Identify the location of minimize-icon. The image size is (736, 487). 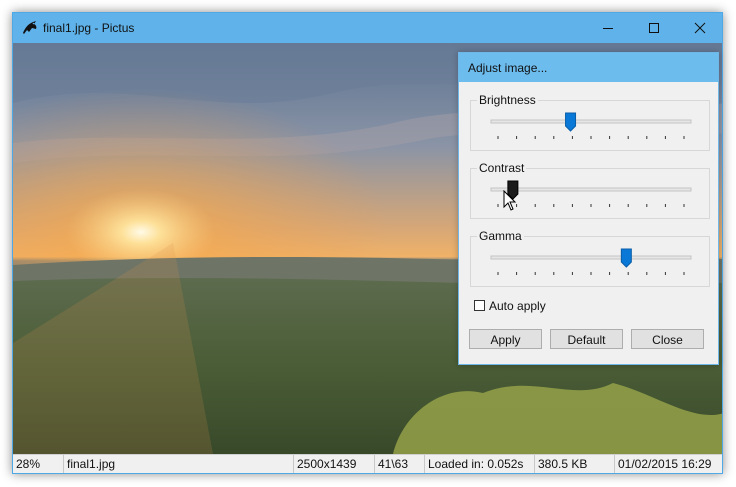
(608, 28).